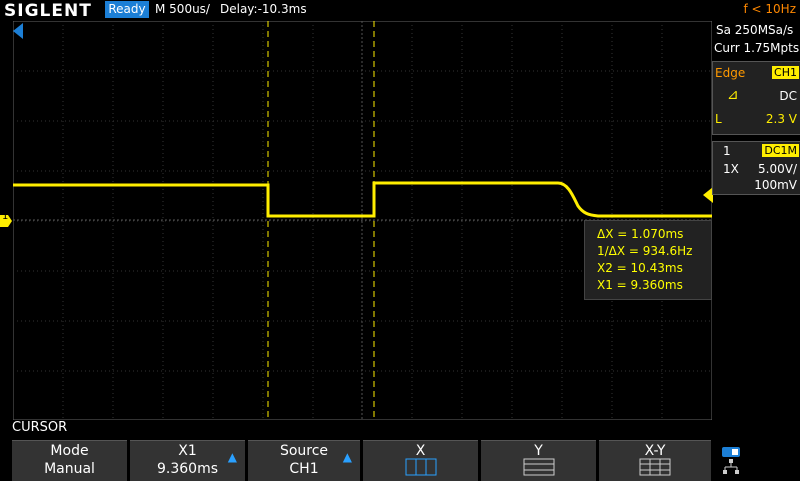  I want to click on trigger-position-icon, so click(18, 33).